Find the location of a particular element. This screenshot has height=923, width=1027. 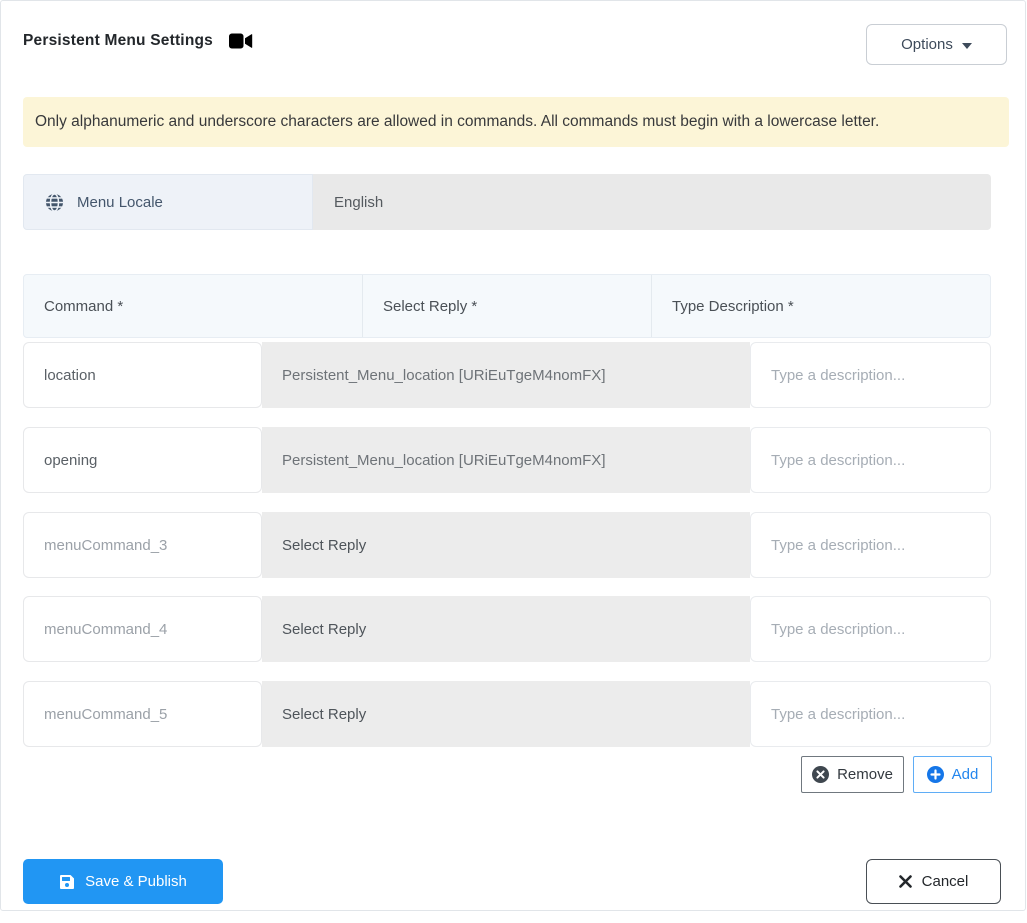

circle-x-icon is located at coordinates (821, 774).